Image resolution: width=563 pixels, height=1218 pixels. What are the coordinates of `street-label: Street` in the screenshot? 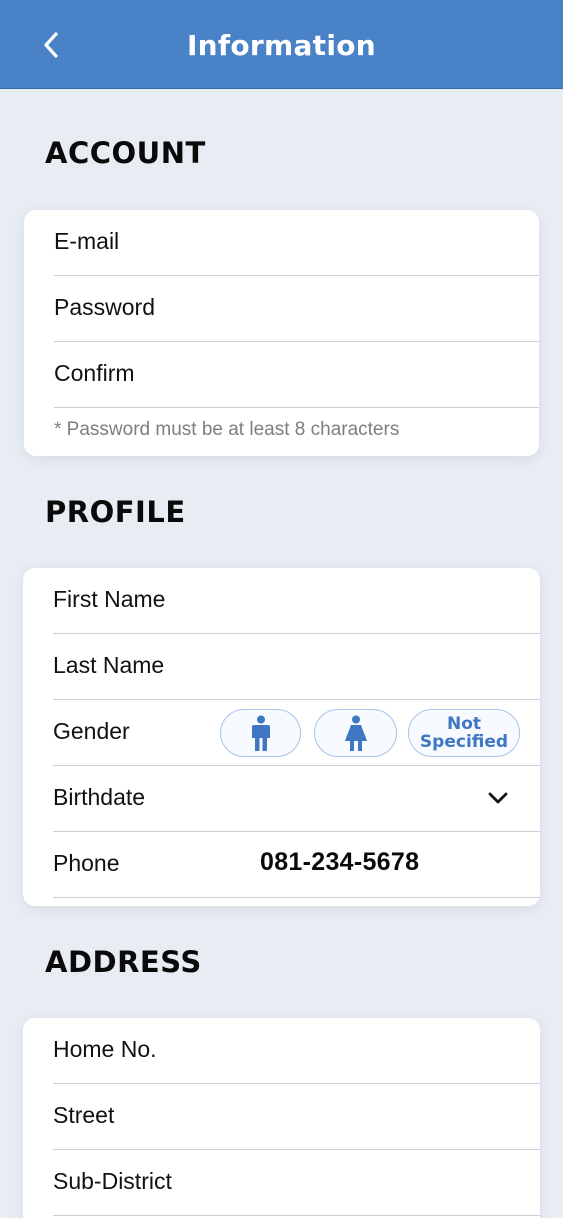 It's located at (84, 1115).